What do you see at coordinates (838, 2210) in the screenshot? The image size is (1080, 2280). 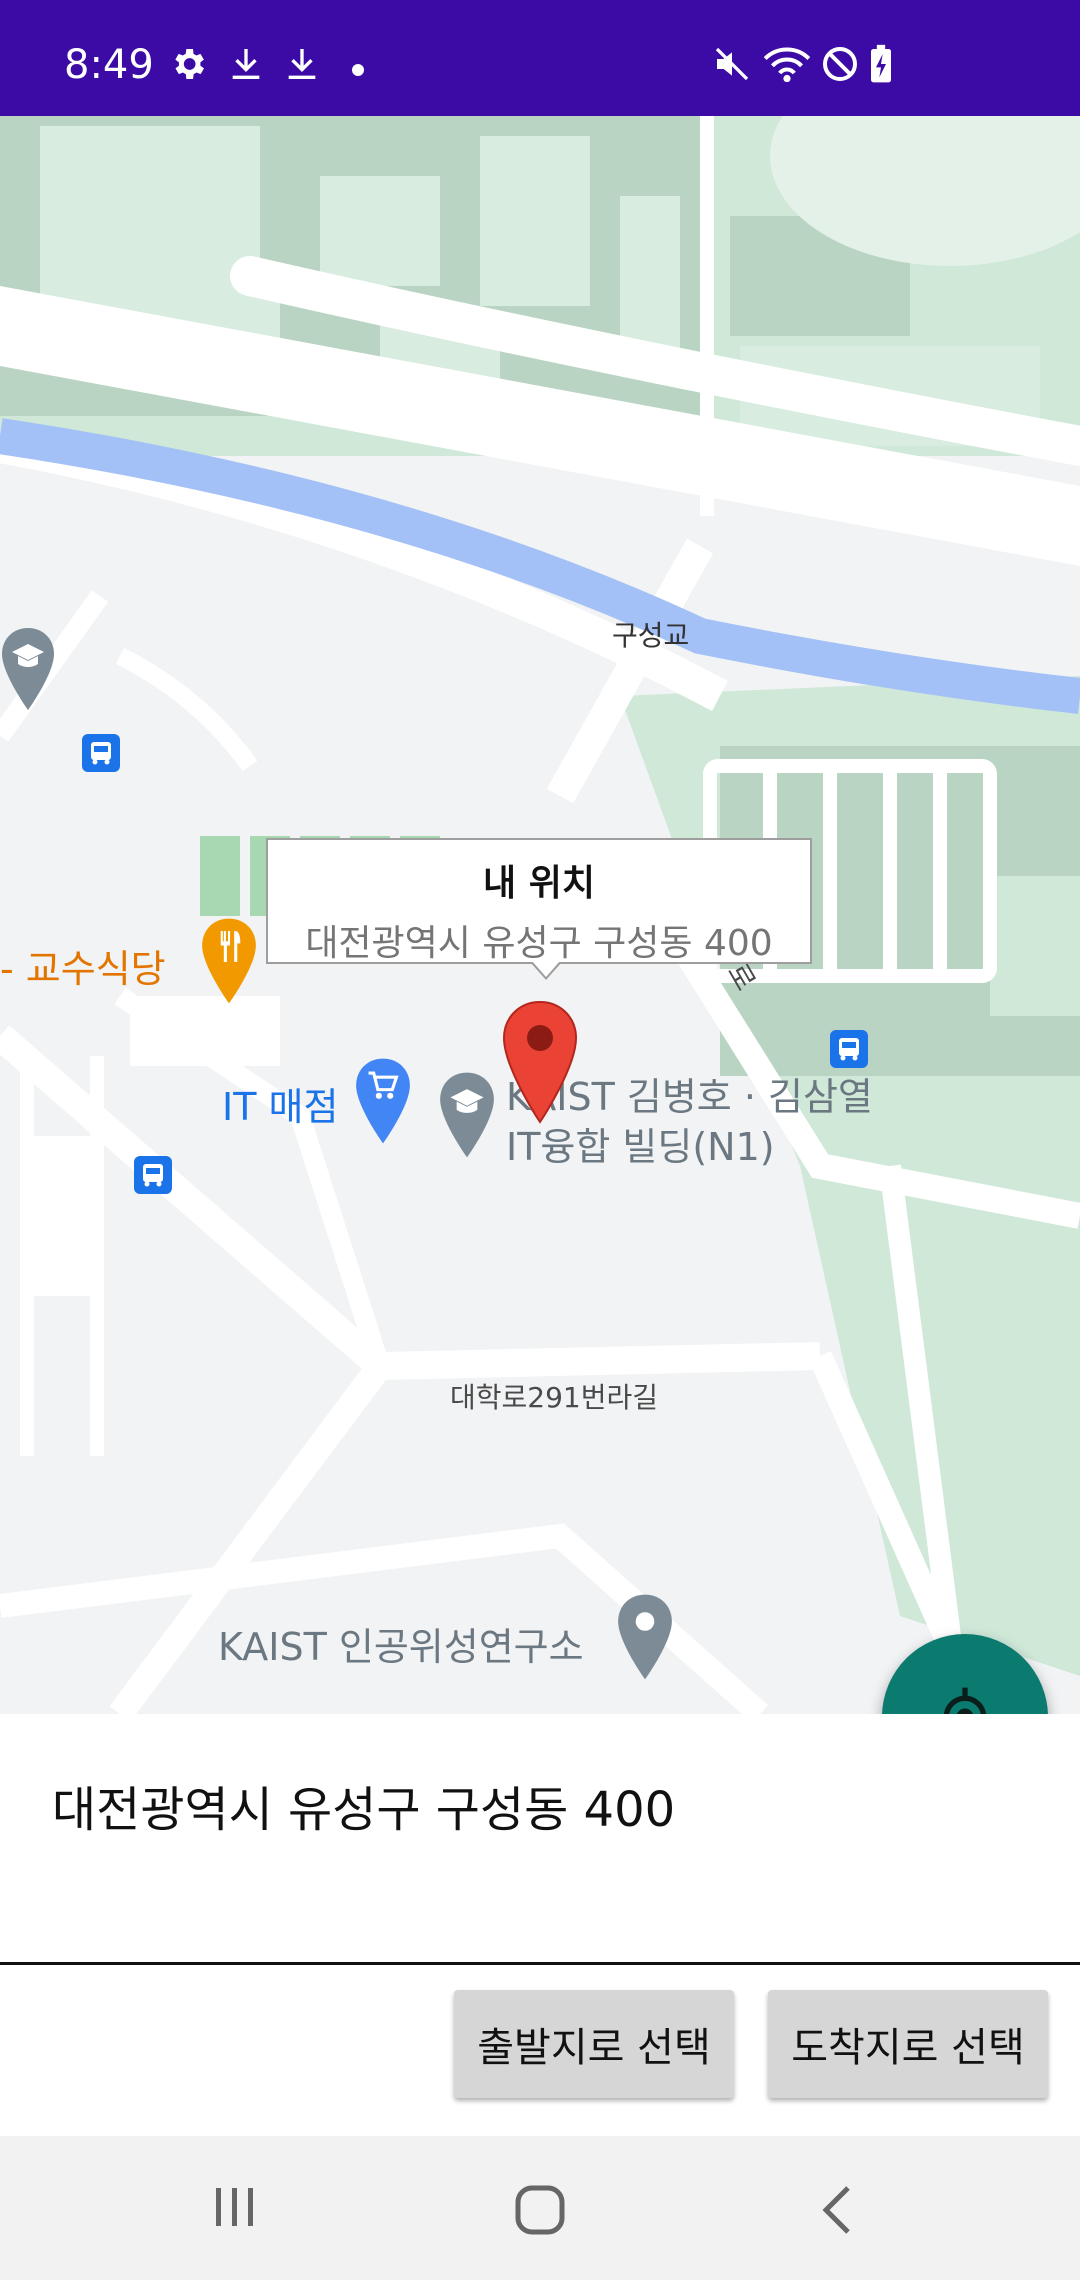 I see `back-icon` at bounding box center [838, 2210].